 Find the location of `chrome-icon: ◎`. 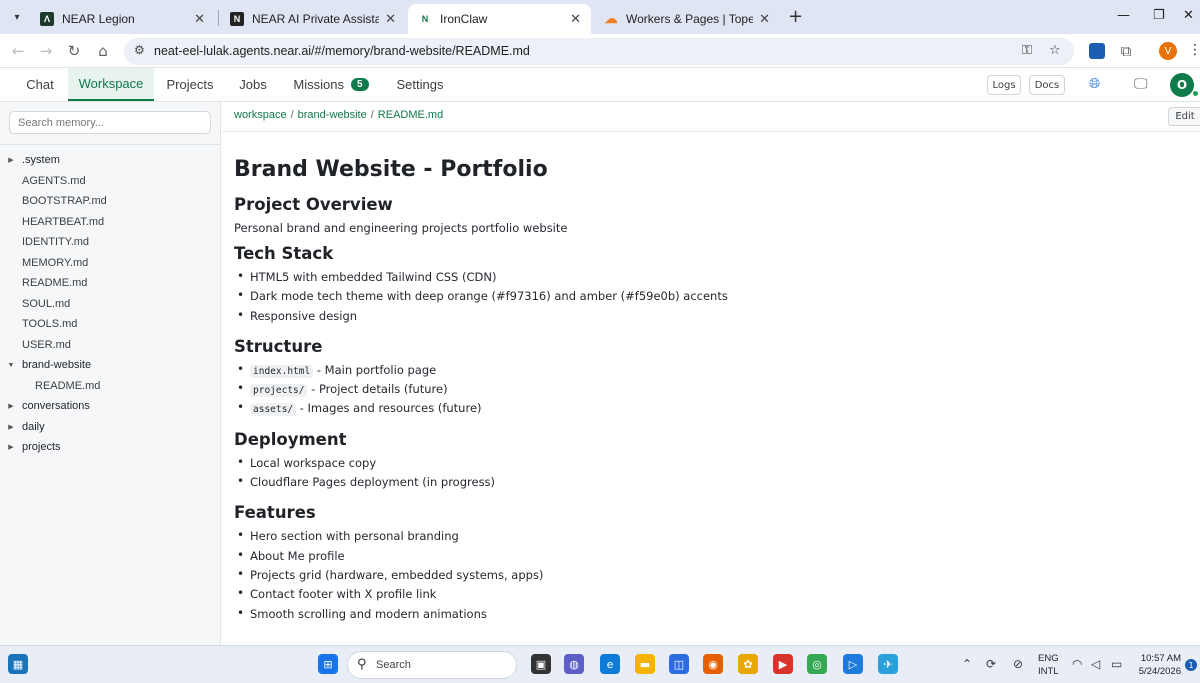

chrome-icon: ◎ is located at coordinates (817, 664).